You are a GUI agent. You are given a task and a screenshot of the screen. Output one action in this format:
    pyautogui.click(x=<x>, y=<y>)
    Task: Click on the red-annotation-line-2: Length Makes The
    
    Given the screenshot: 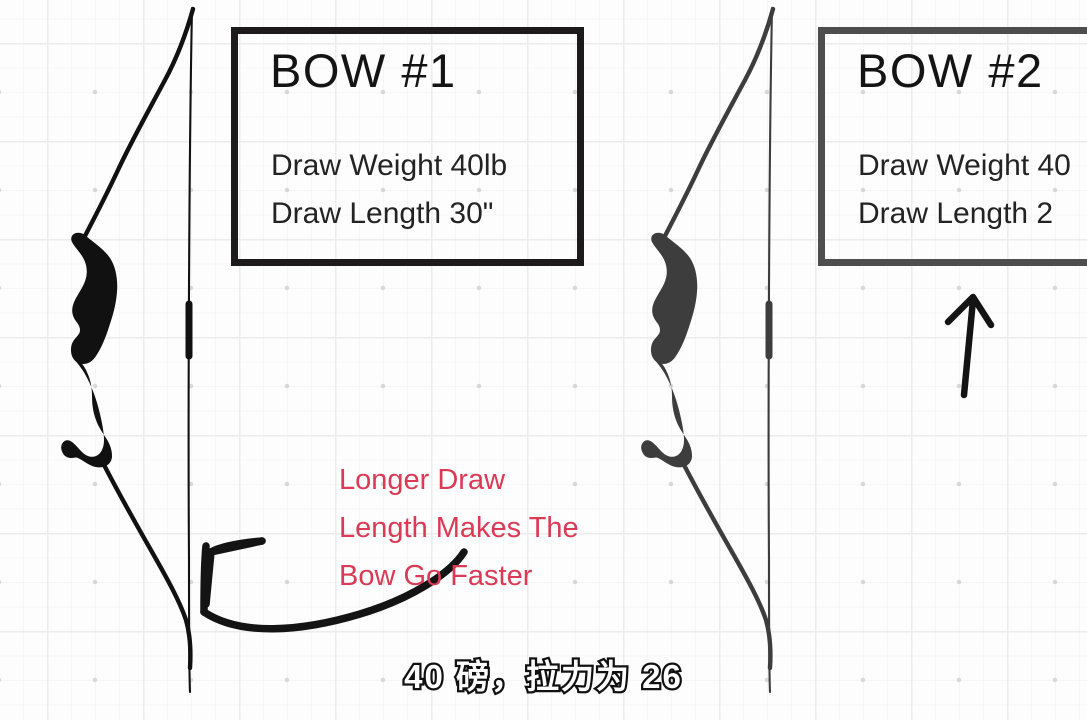 What is the action you would take?
    pyautogui.click(x=459, y=528)
    